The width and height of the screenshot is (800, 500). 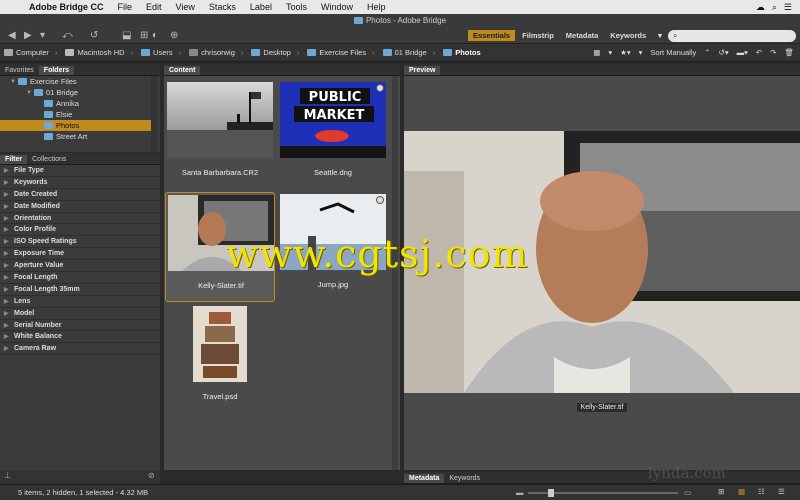 I want to click on tab-favorites: Favorites, so click(x=19, y=70).